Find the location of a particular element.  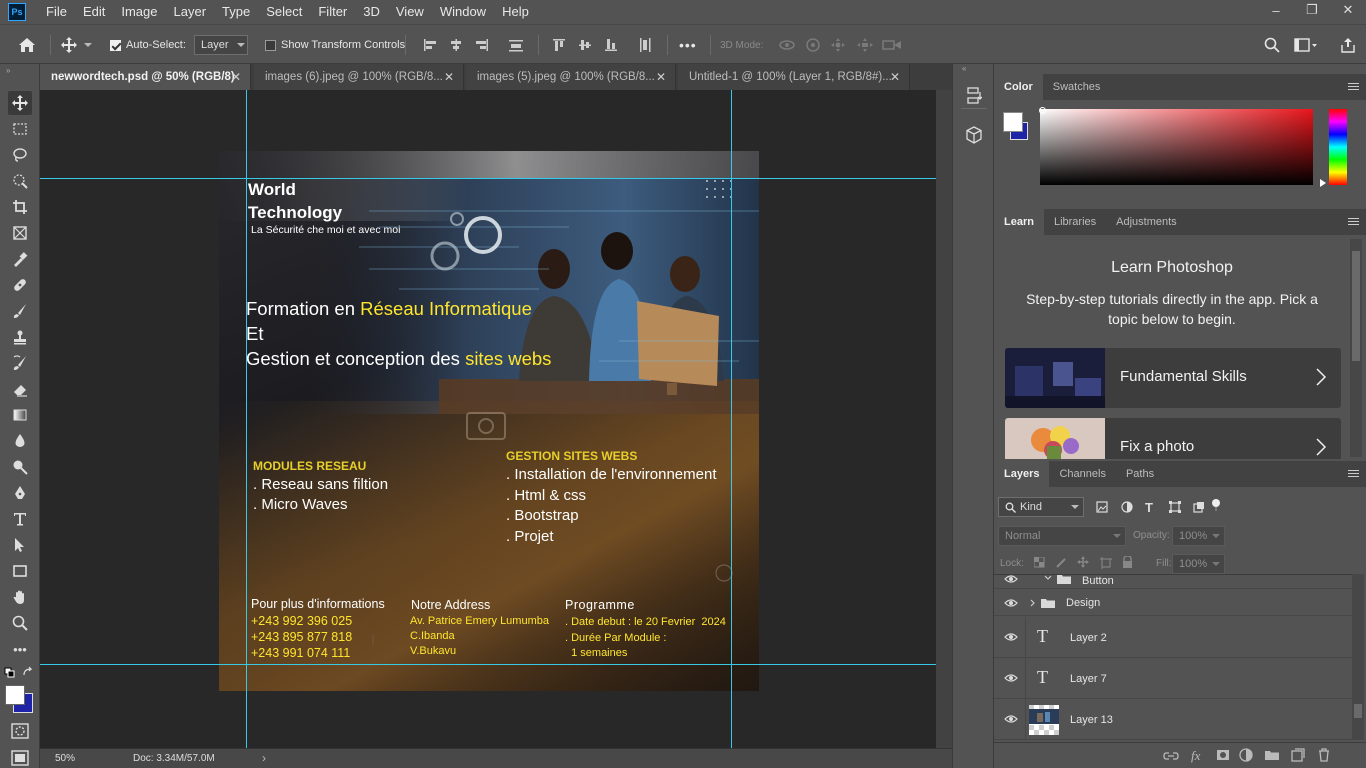

auto-select-checkbox: Auto-Select: is located at coordinates (148, 45).